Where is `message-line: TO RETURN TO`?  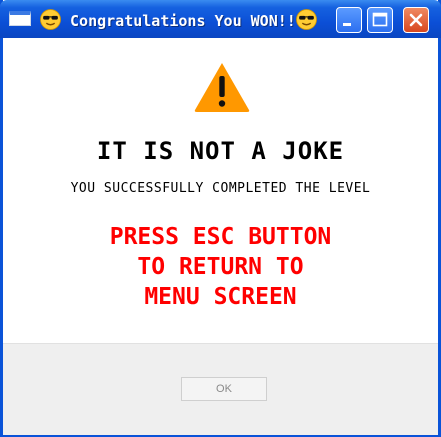 message-line: TO RETURN TO is located at coordinates (220, 267).